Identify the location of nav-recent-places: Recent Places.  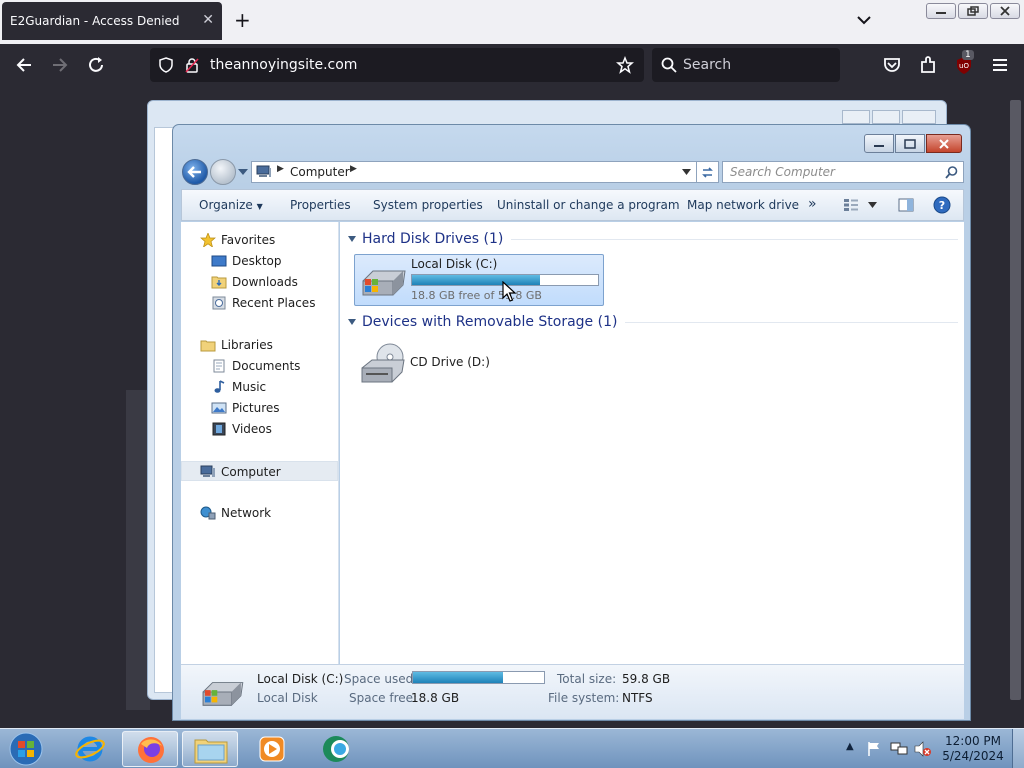
(259, 303).